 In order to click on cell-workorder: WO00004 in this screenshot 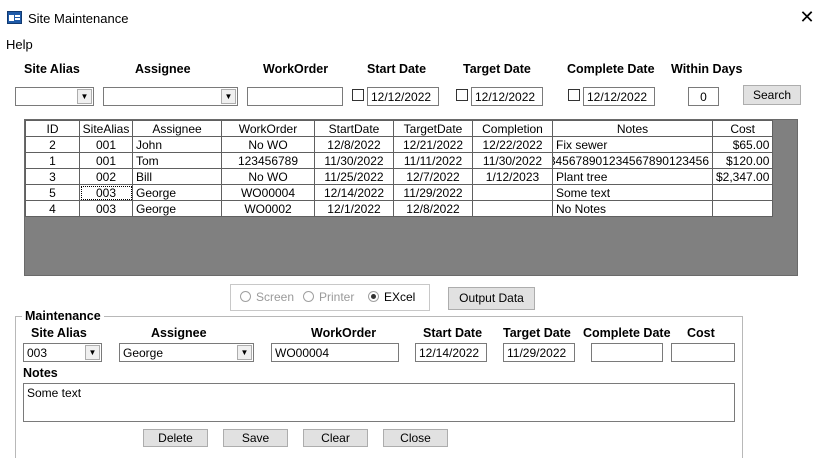, I will do `click(268, 192)`.